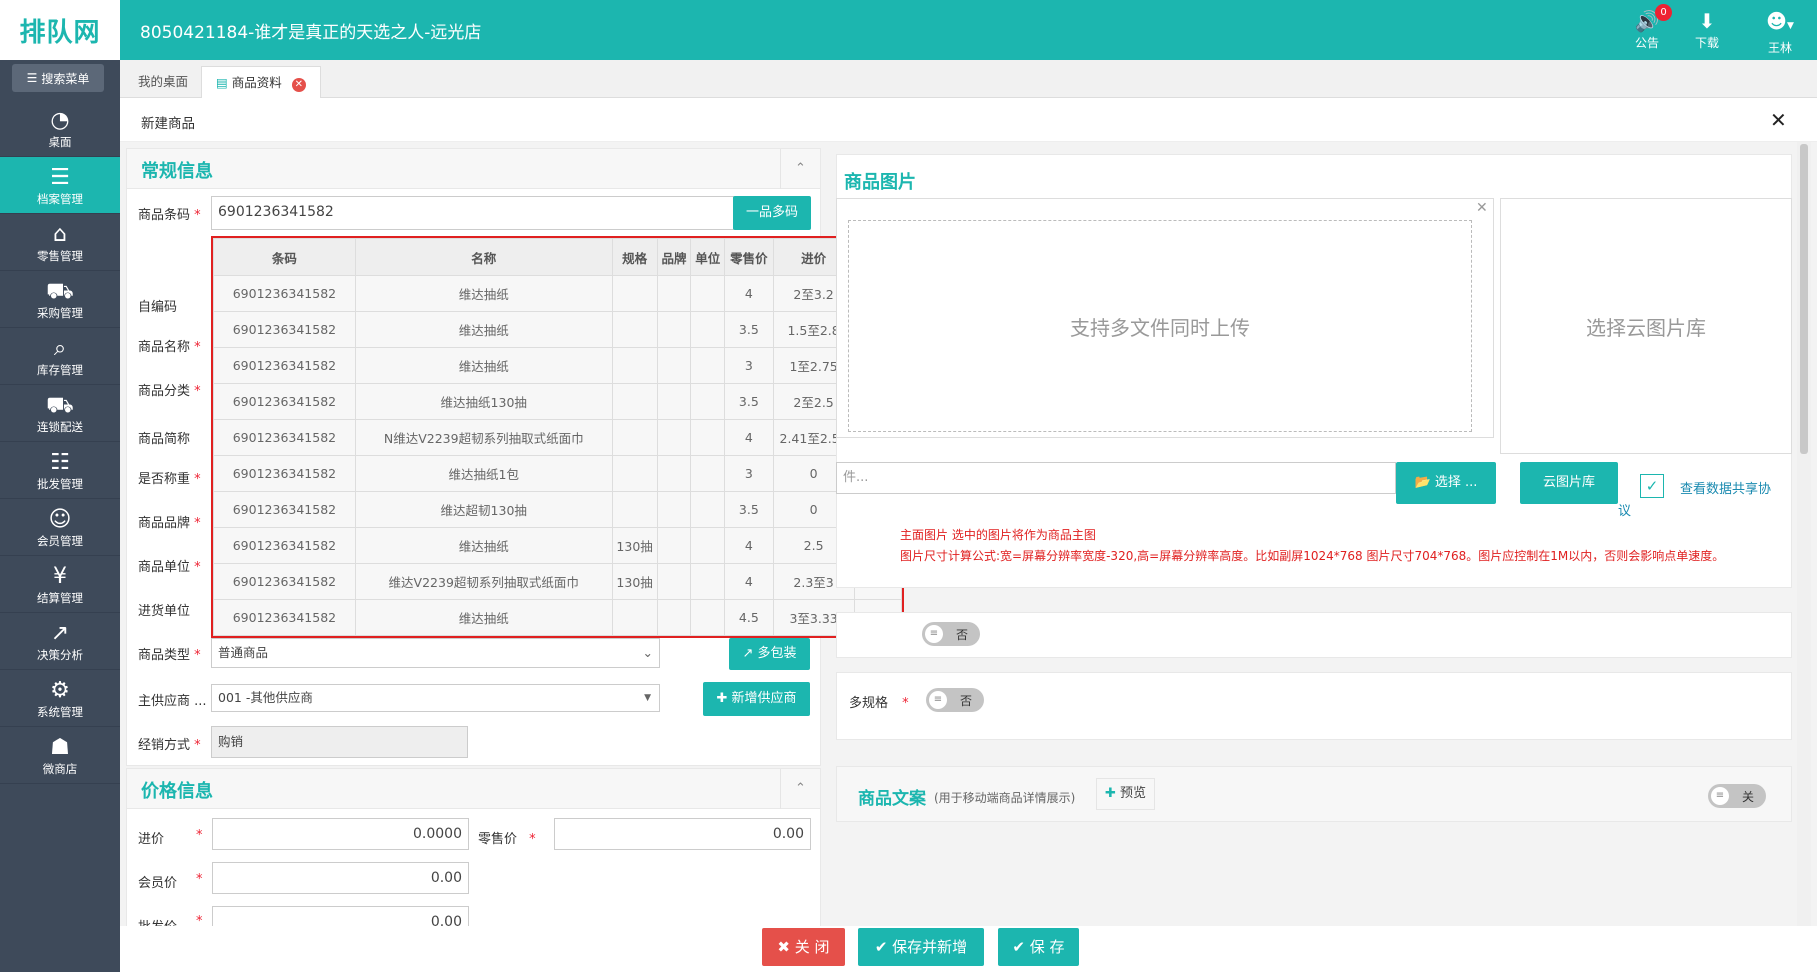 The image size is (1817, 972). I want to click on column-header: 名称, so click(483, 257).